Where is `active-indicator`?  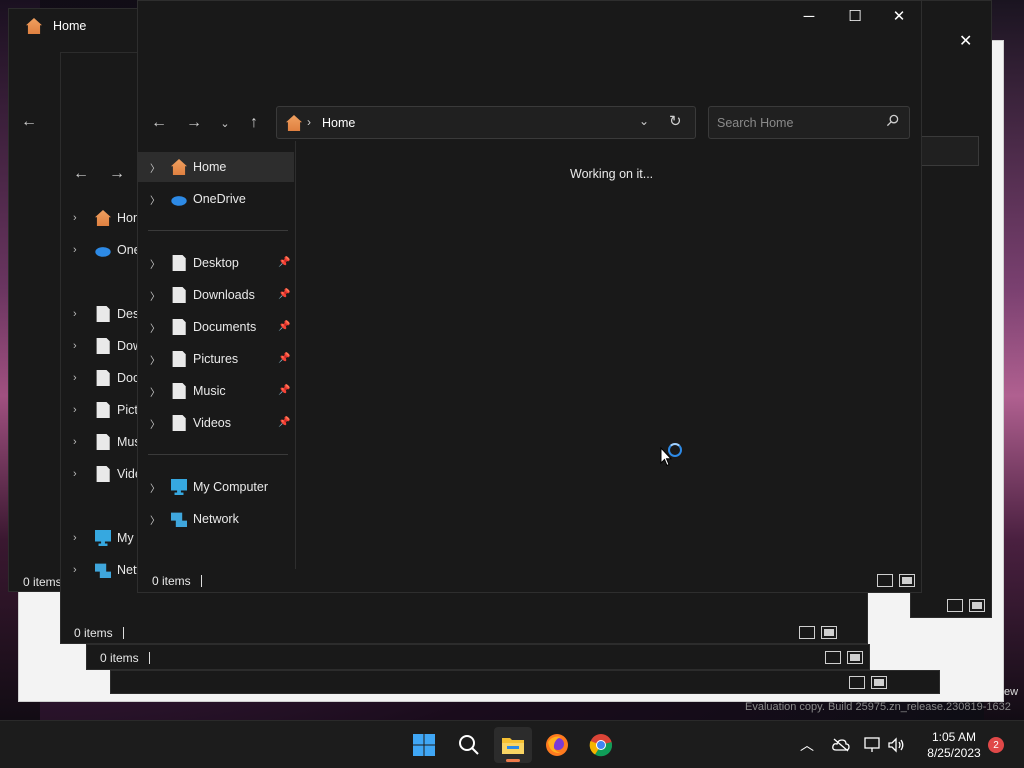 active-indicator is located at coordinates (513, 760).